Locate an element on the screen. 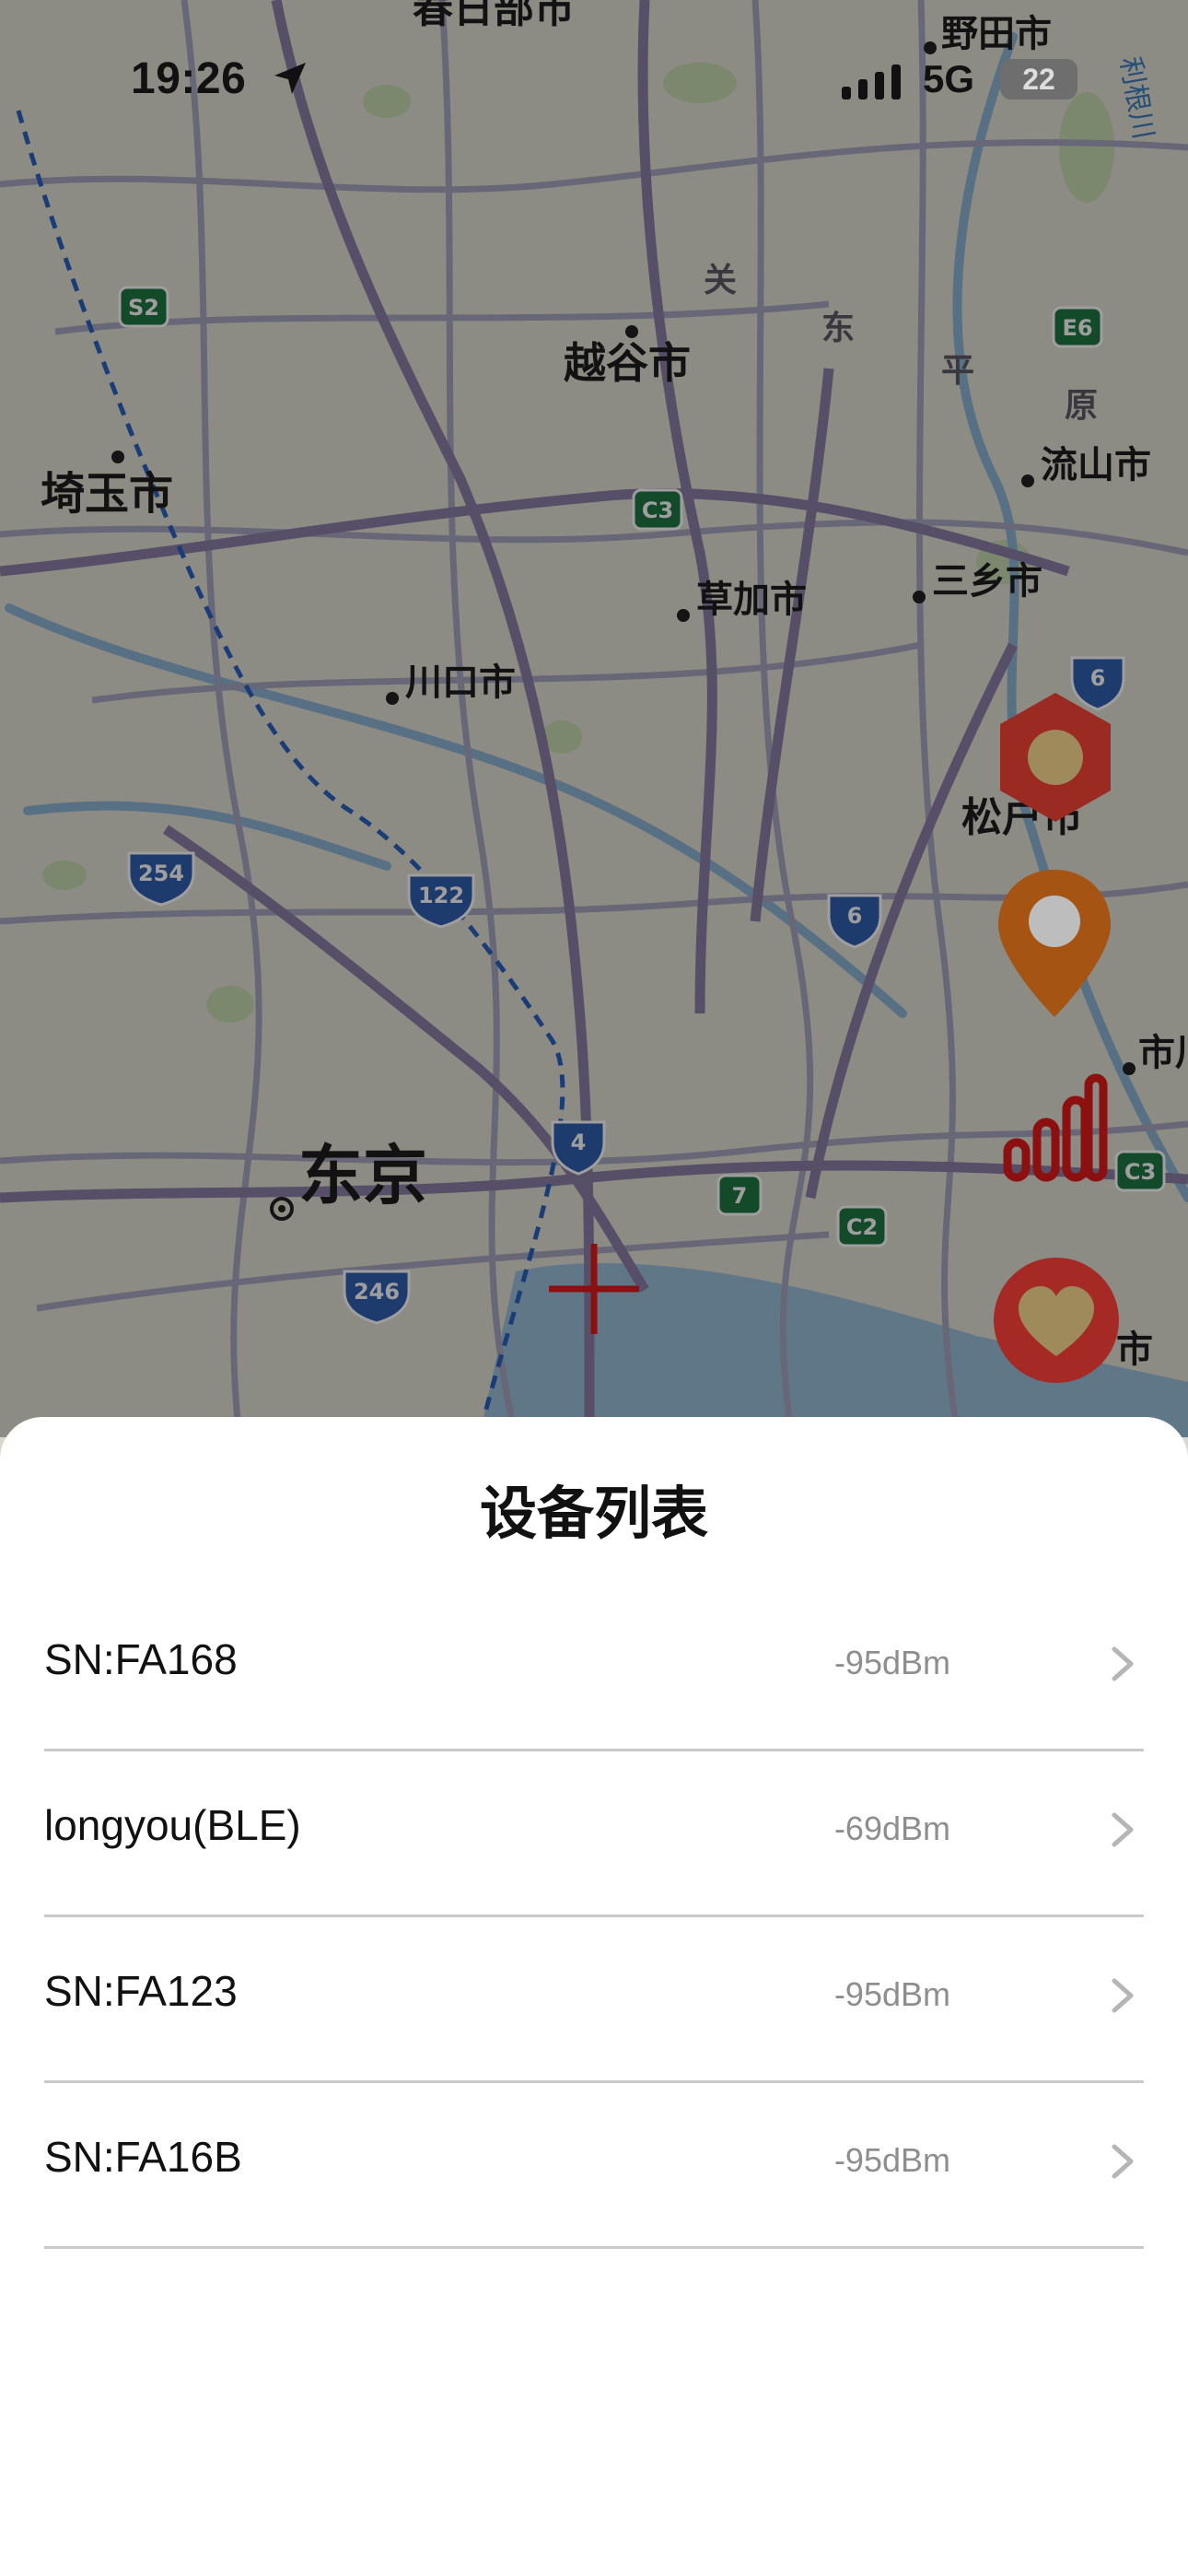 This screenshot has width=1188, height=2576. map-label: 流山市 is located at coordinates (1096, 465).